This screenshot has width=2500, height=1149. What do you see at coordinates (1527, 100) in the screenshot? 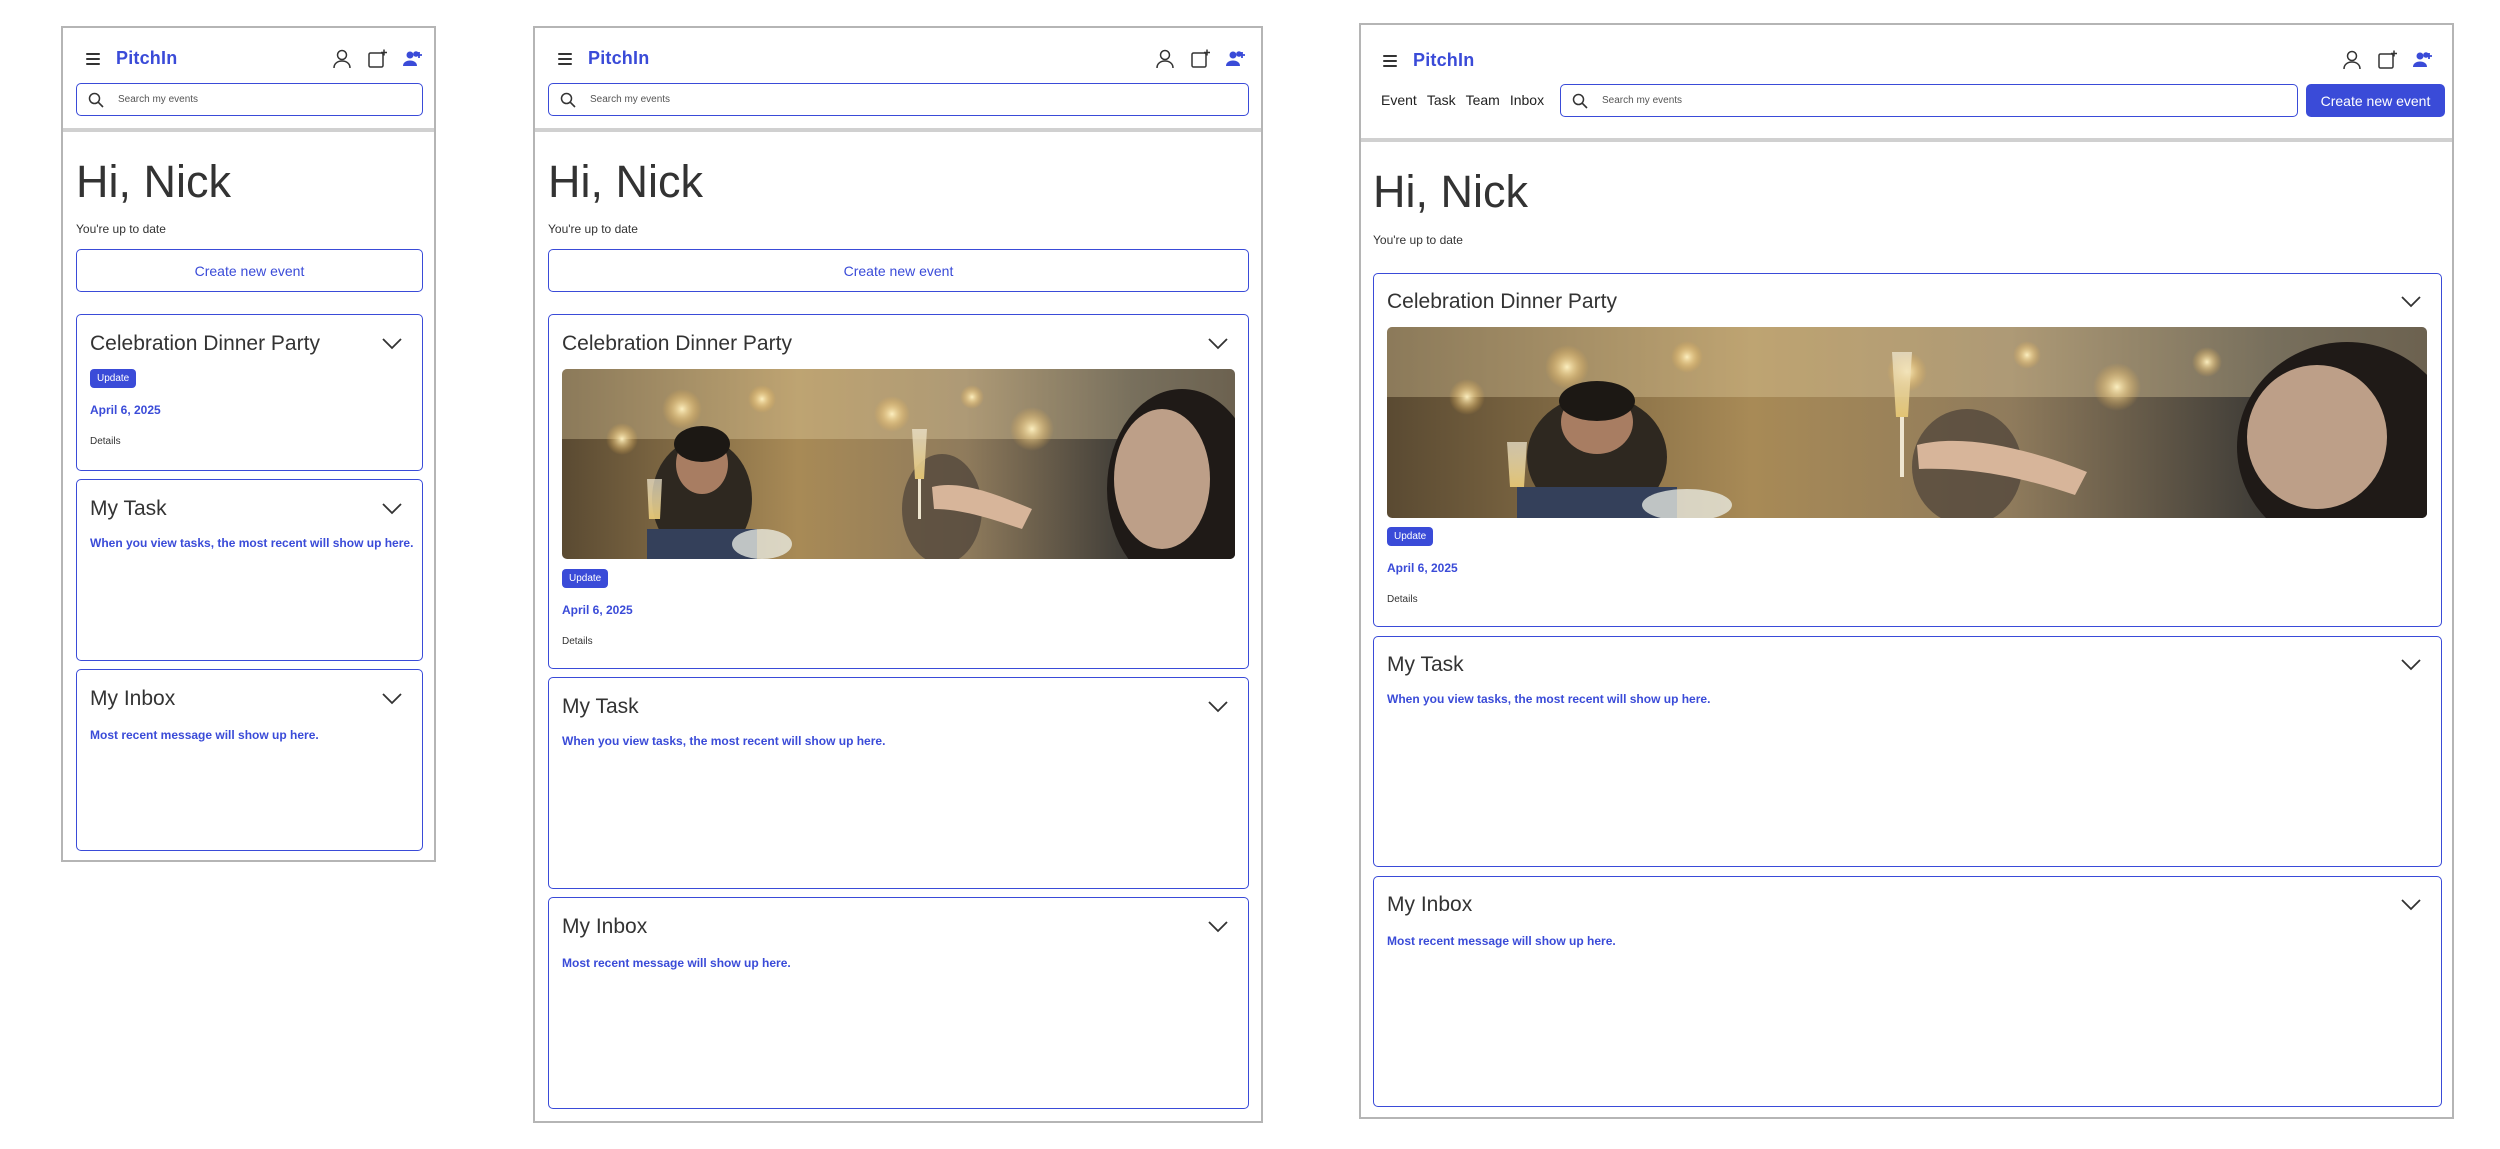
I see `nav-inbox: Inbox` at bounding box center [1527, 100].